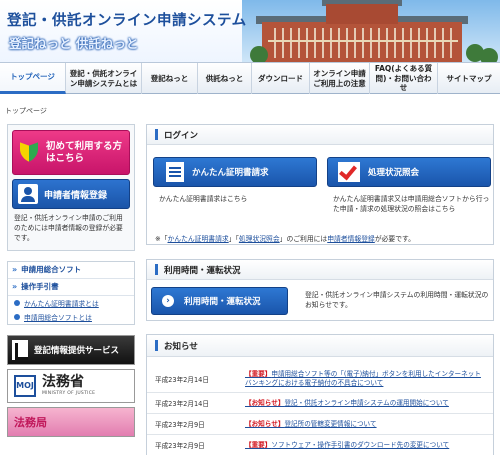 The width and height of the screenshot is (500, 455). Describe the element at coordinates (340, 78) in the screenshot. I see `nav-caution: オンライン申請ご利用上の注意` at that location.